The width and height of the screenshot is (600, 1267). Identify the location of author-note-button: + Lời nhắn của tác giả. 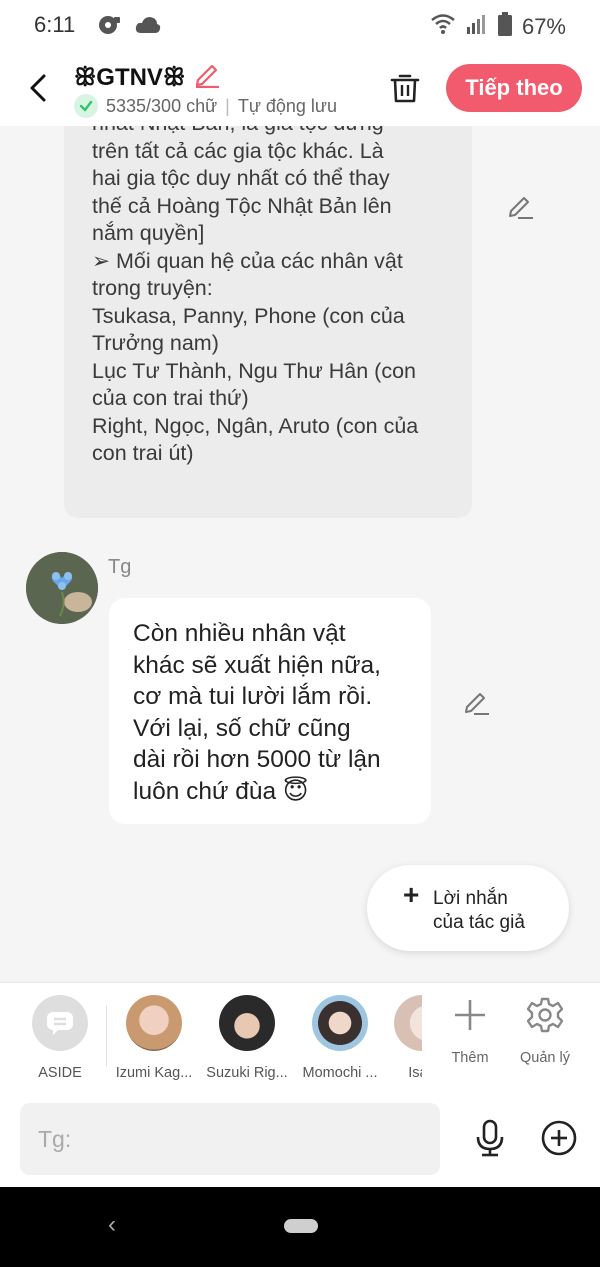
(468, 908).